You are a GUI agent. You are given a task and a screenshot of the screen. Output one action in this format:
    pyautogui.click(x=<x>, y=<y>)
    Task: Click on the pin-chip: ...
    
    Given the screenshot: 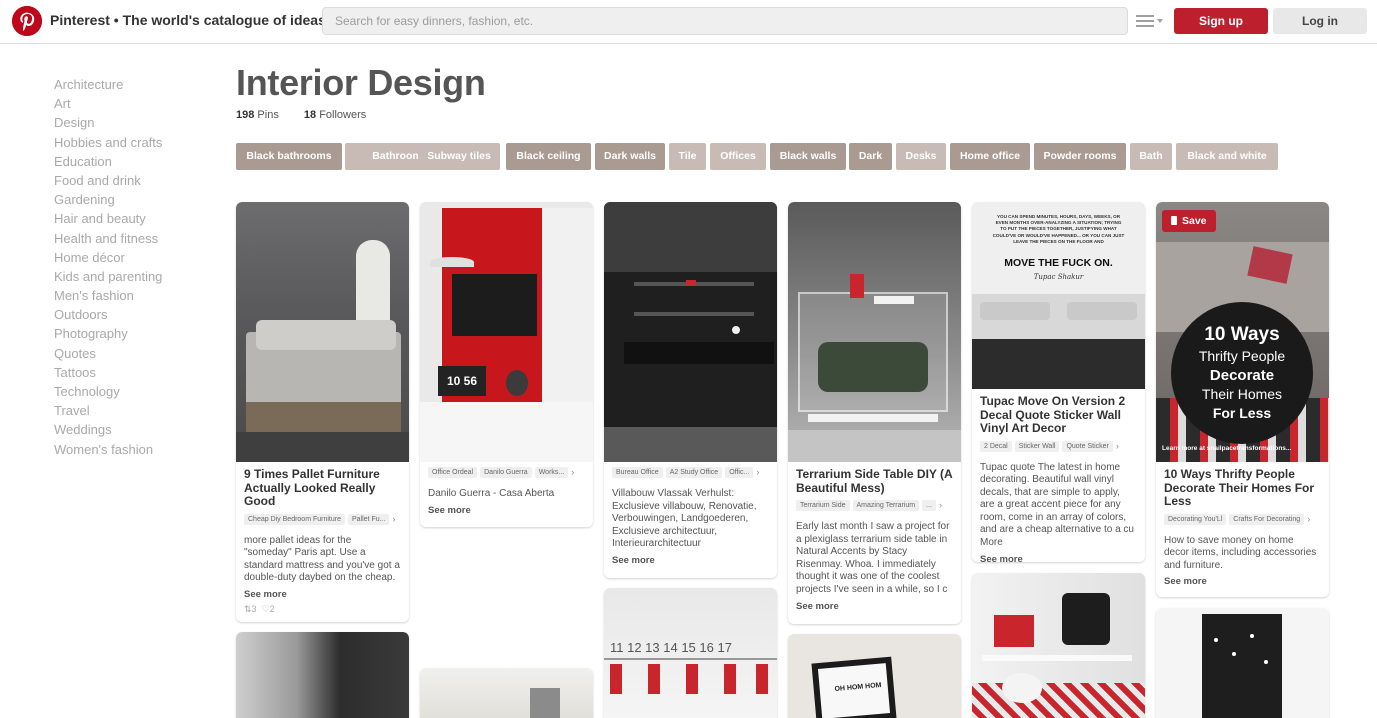 What is the action you would take?
    pyautogui.click(x=929, y=505)
    